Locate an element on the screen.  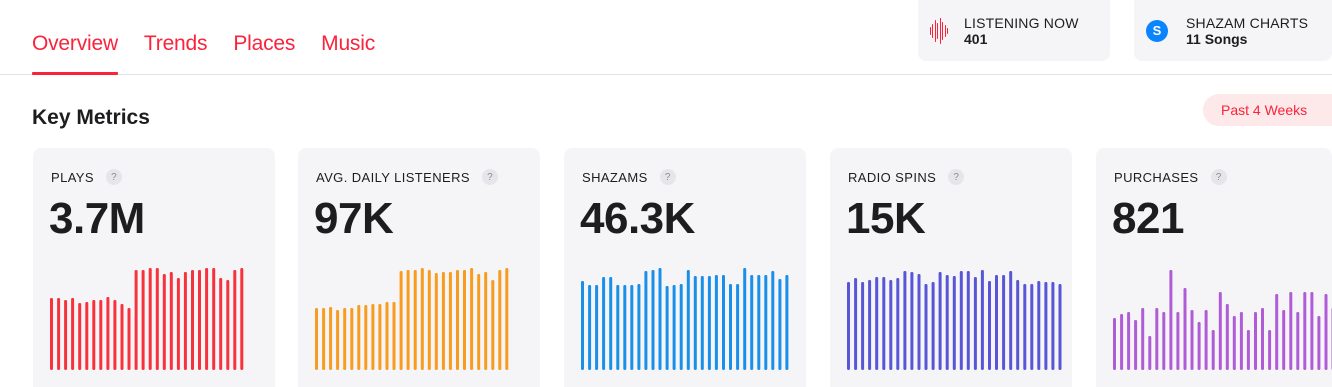
tab-music: Music is located at coordinates (348, 53).